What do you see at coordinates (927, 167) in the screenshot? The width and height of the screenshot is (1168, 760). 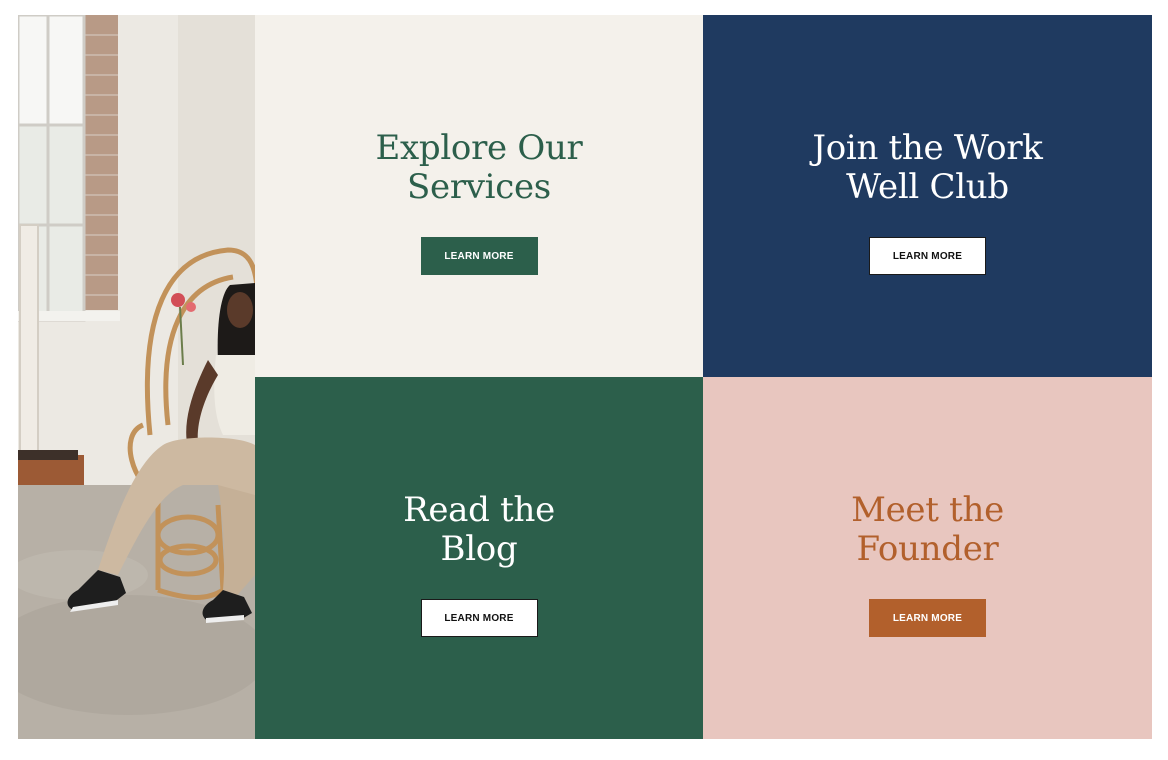 I see `club-title: Join the Work Well Club` at bounding box center [927, 167].